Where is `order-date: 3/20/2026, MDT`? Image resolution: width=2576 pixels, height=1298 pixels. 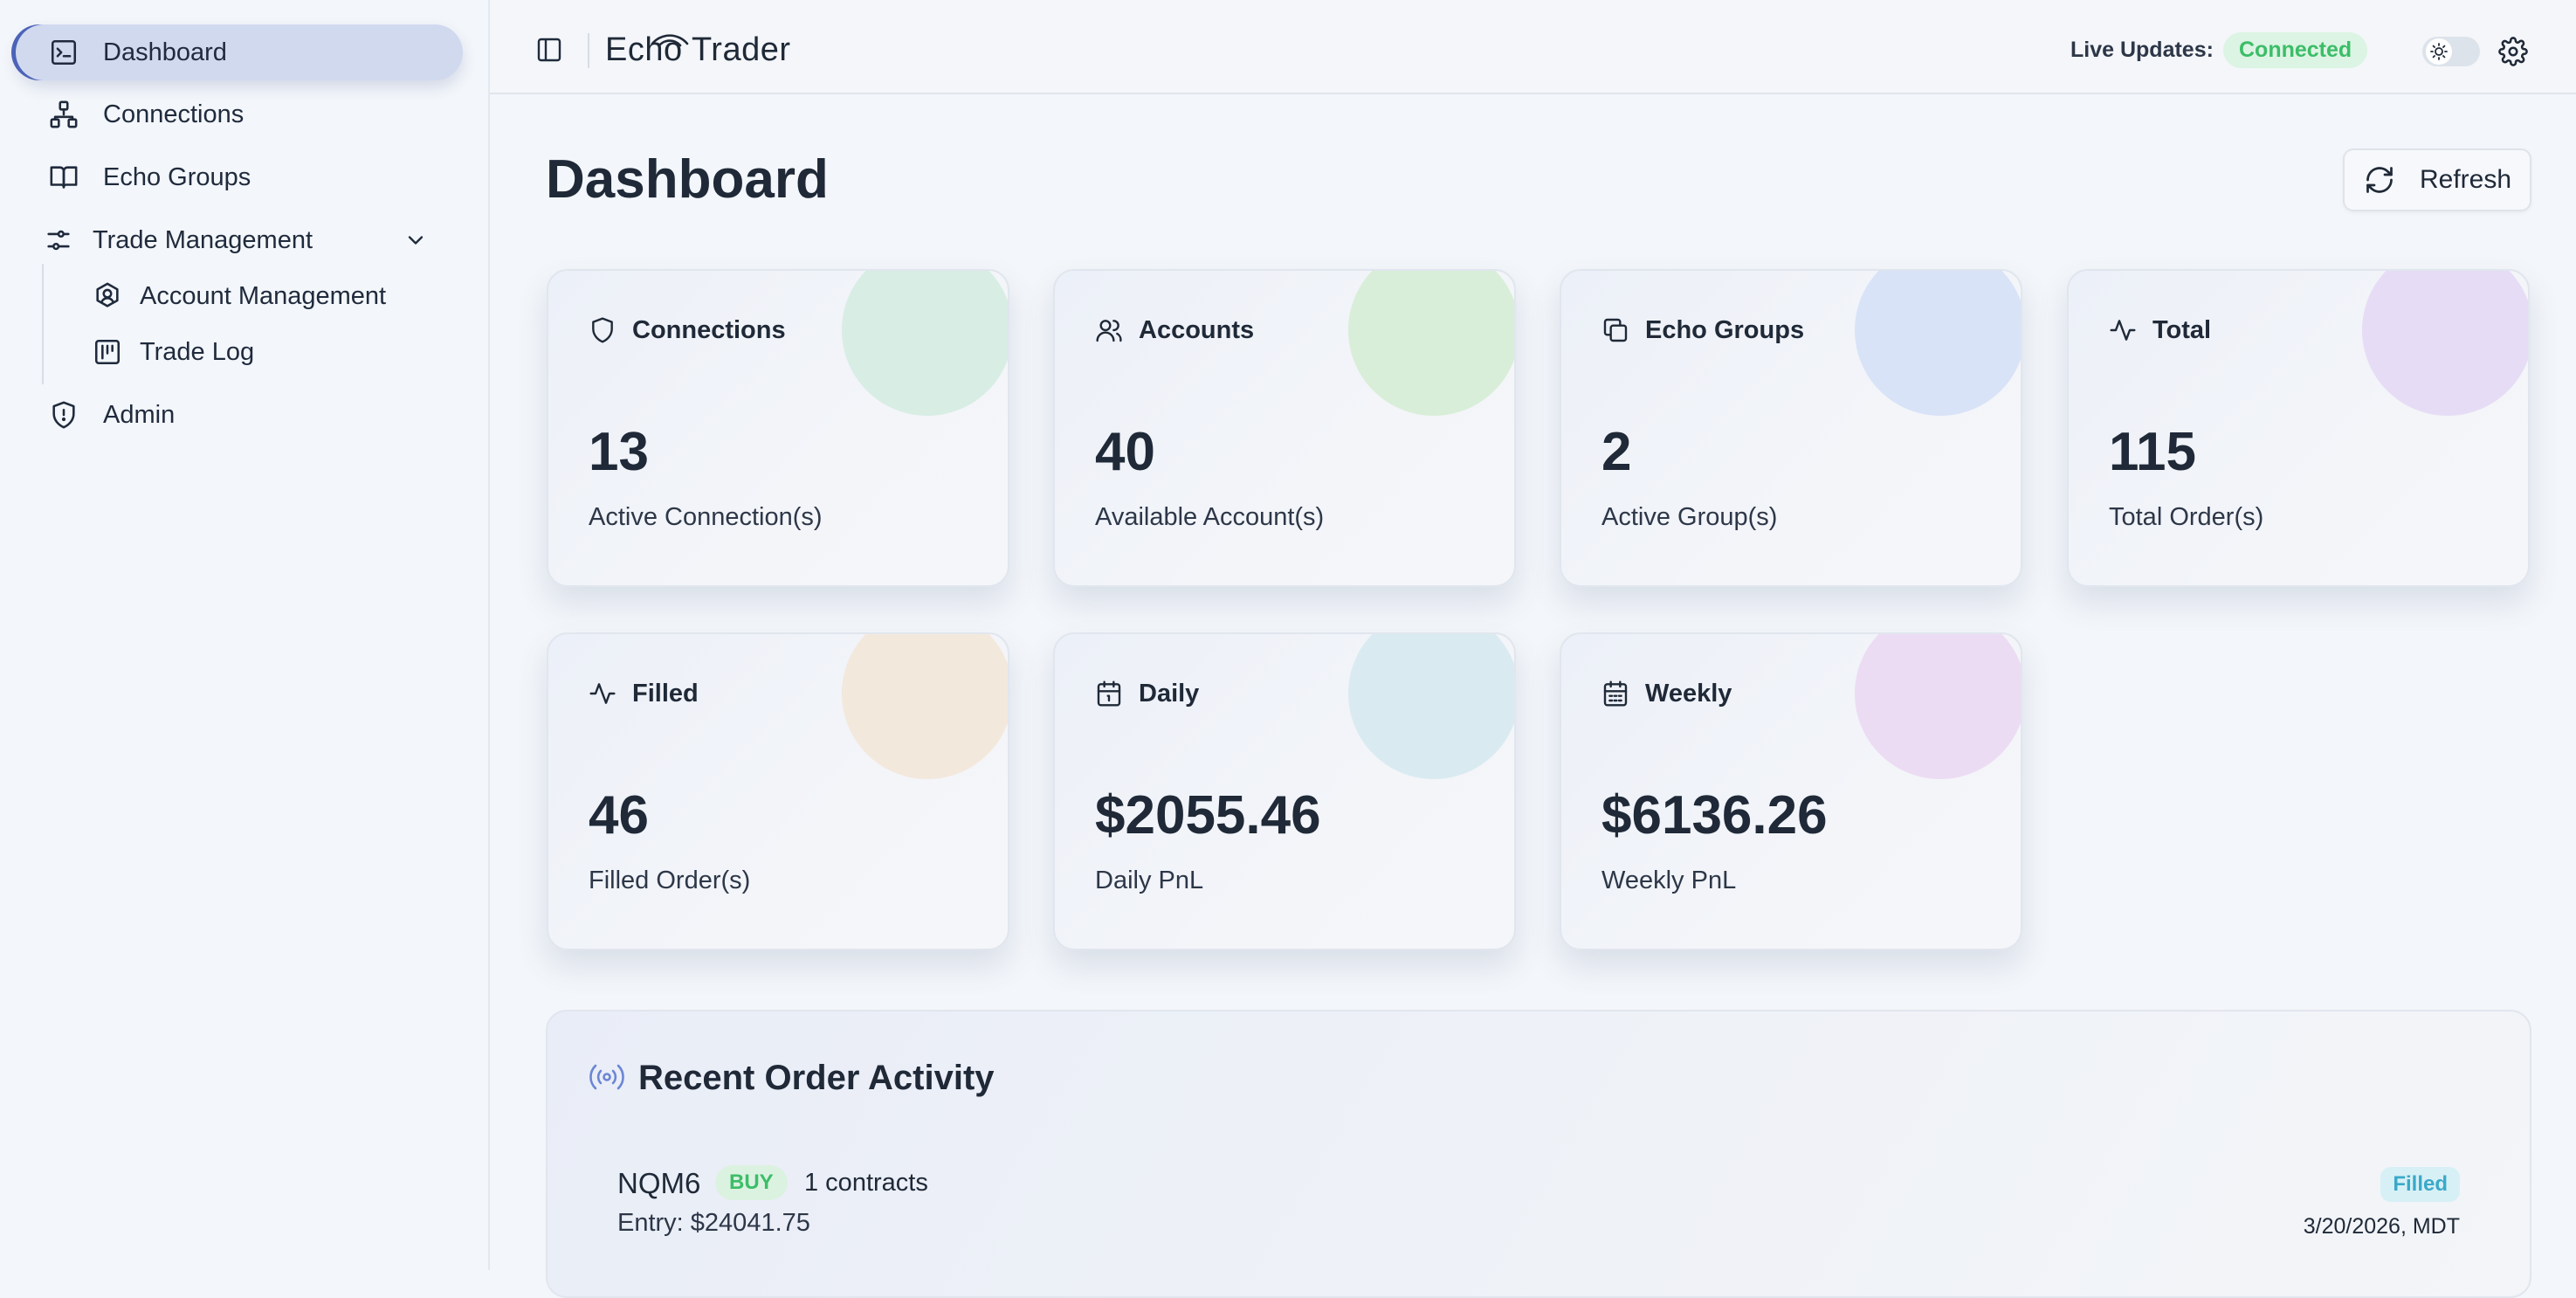
order-date: 3/20/2026, MDT is located at coordinates (2381, 1226).